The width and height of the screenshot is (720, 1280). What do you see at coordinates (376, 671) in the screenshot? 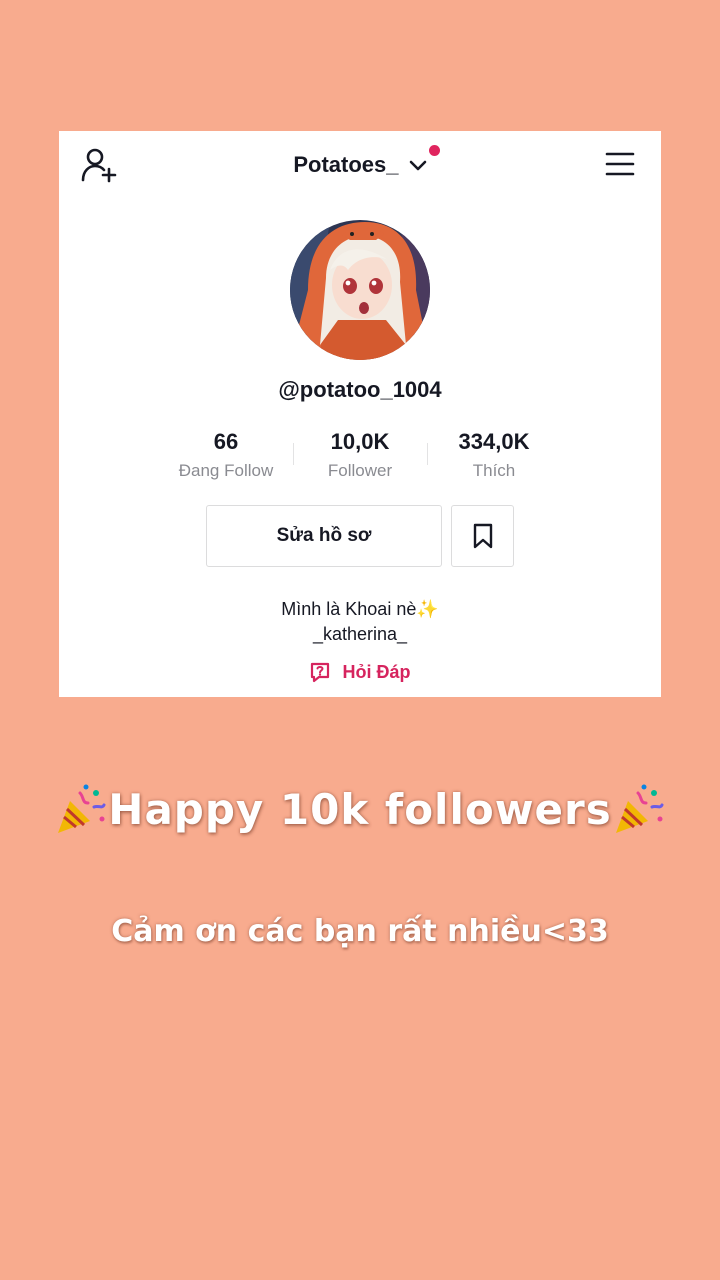
I see `qa-label: Hỏi Đáp` at bounding box center [376, 671].